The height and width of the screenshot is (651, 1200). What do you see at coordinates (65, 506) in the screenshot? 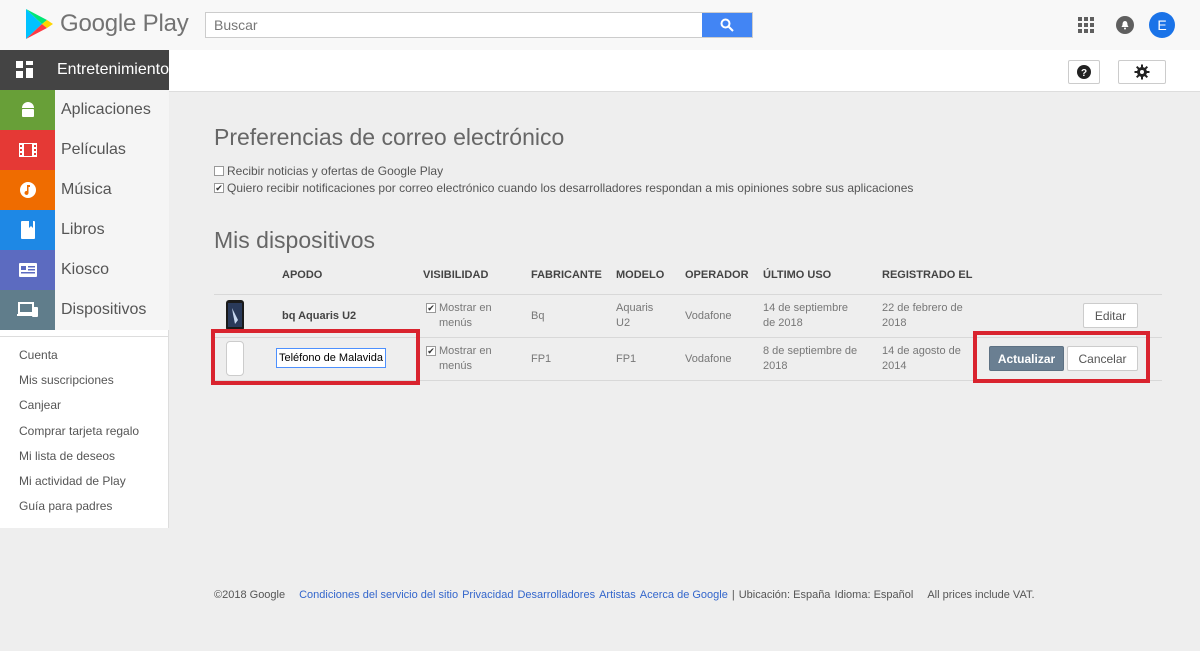
I see `sidebar-link-guia-padres: Guía para padres` at bounding box center [65, 506].